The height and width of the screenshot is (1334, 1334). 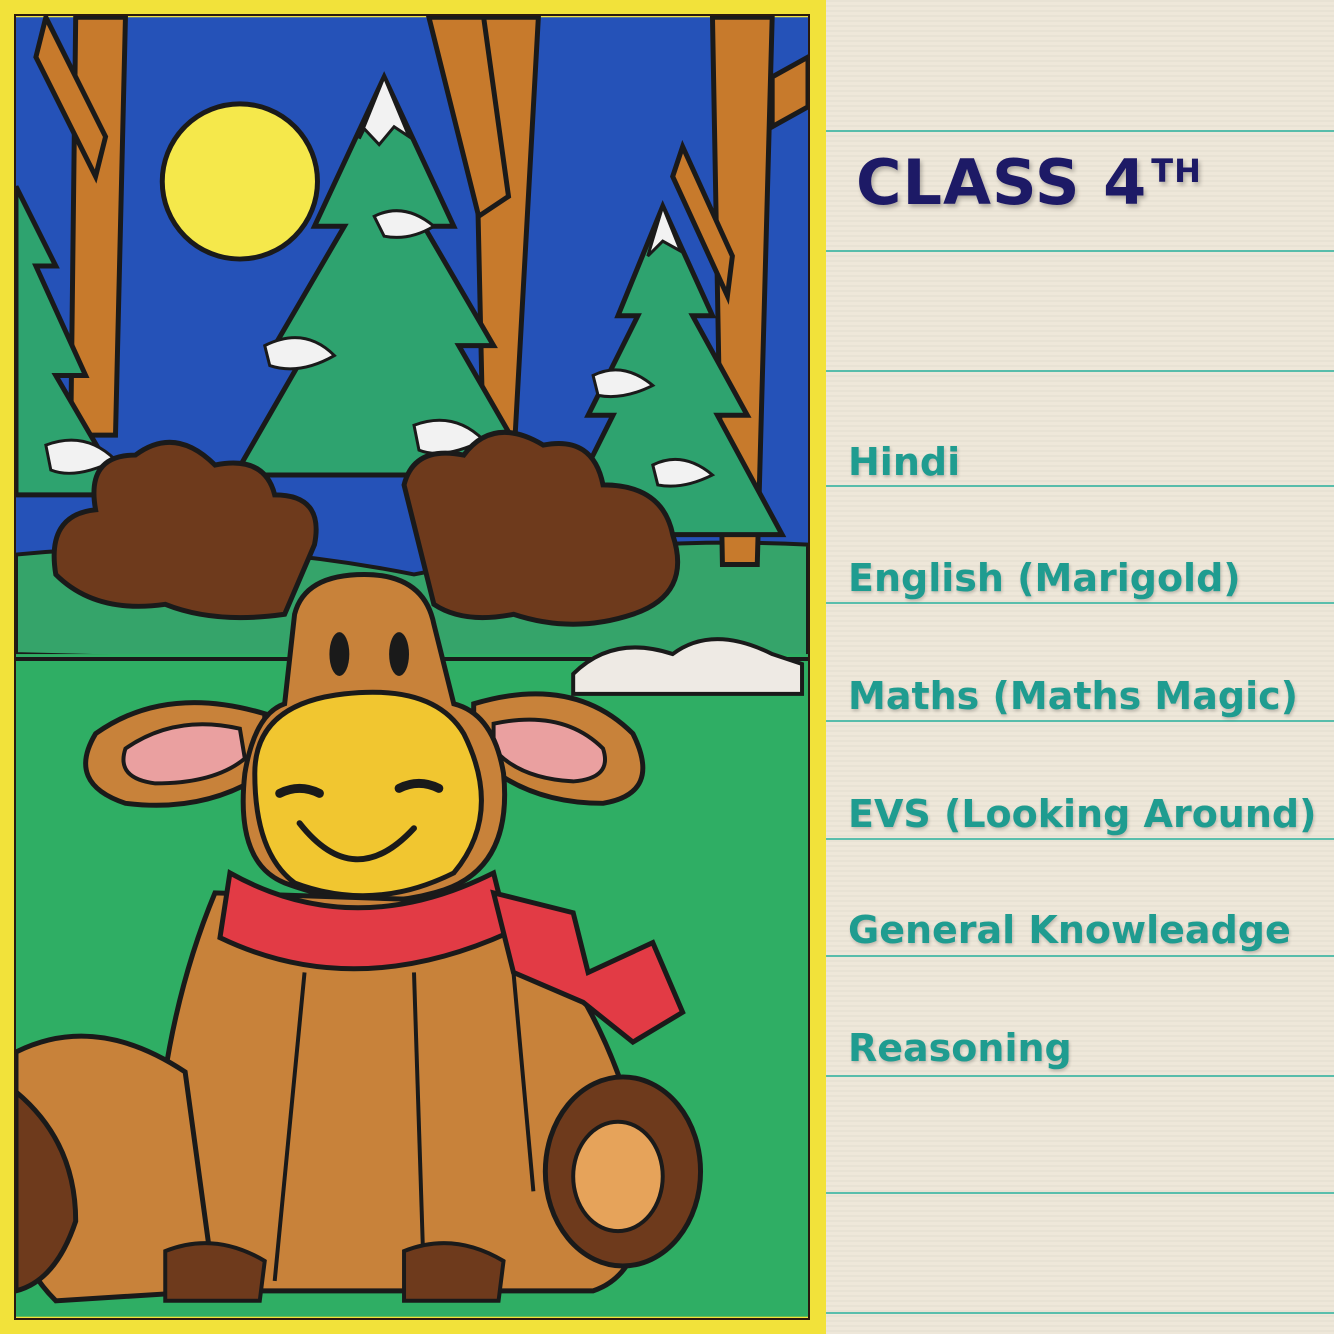 What do you see at coordinates (239, 181) in the screenshot?
I see `moon-icon` at bounding box center [239, 181].